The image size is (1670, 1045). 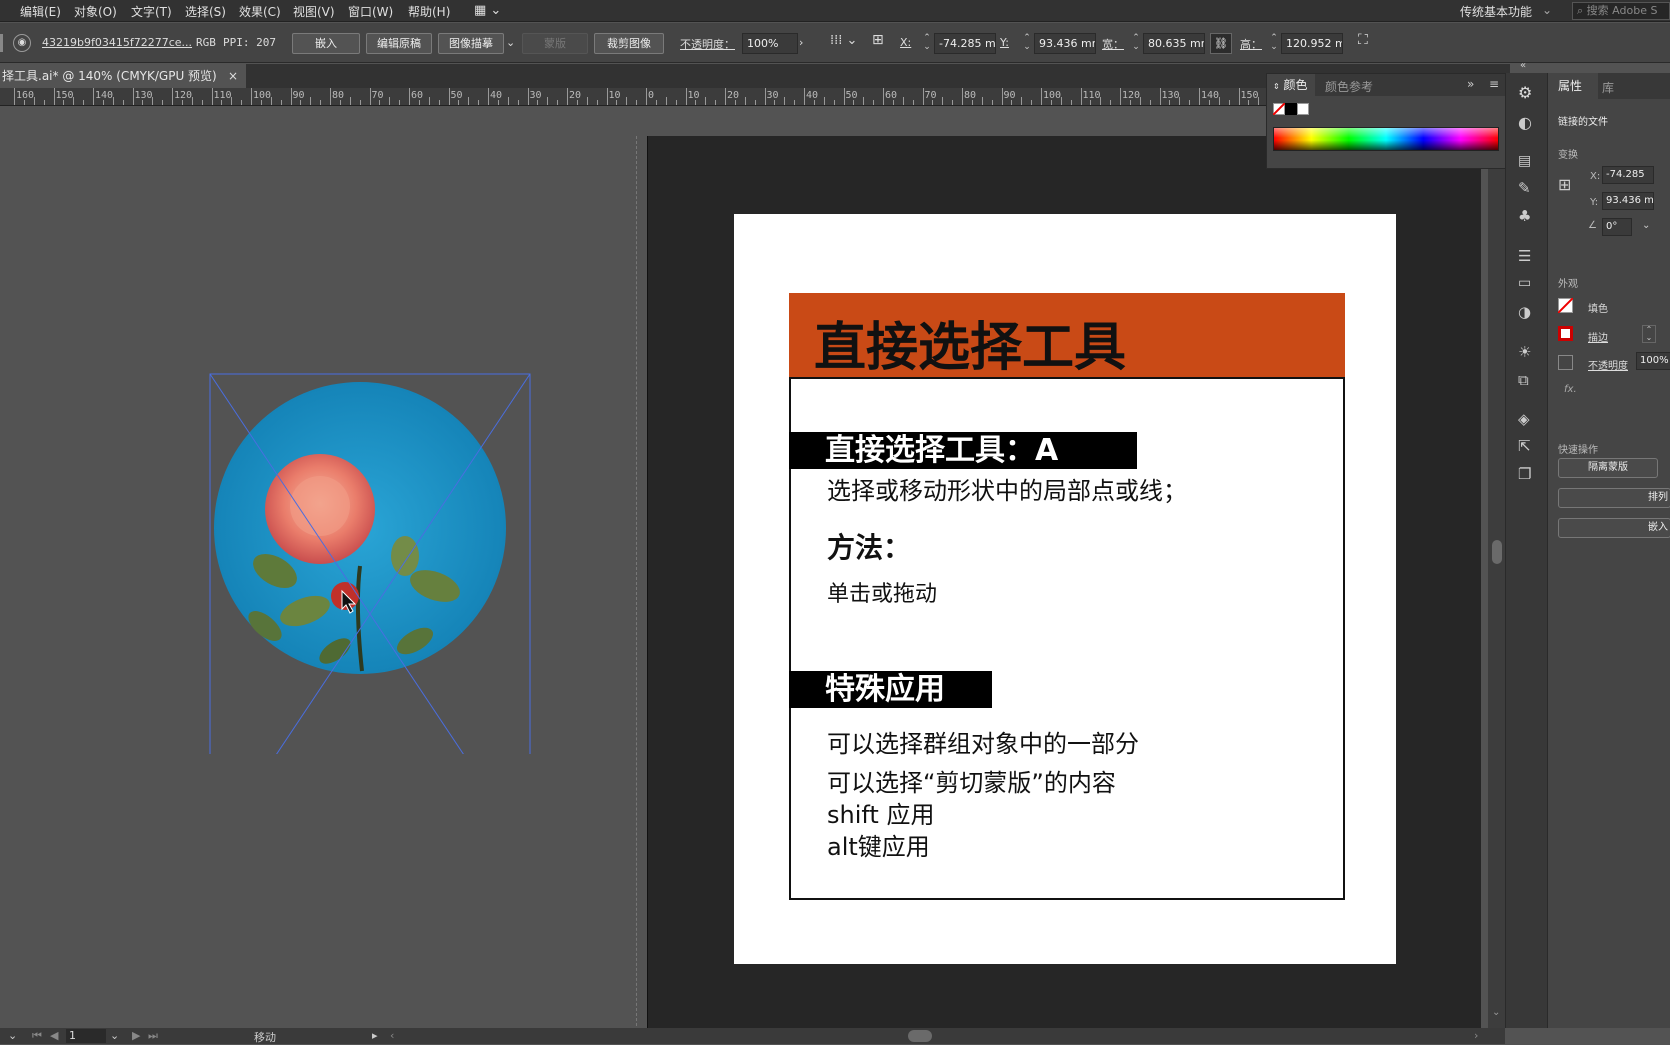 I want to click on width-field: 80.635 mm, so click(x=1174, y=43).